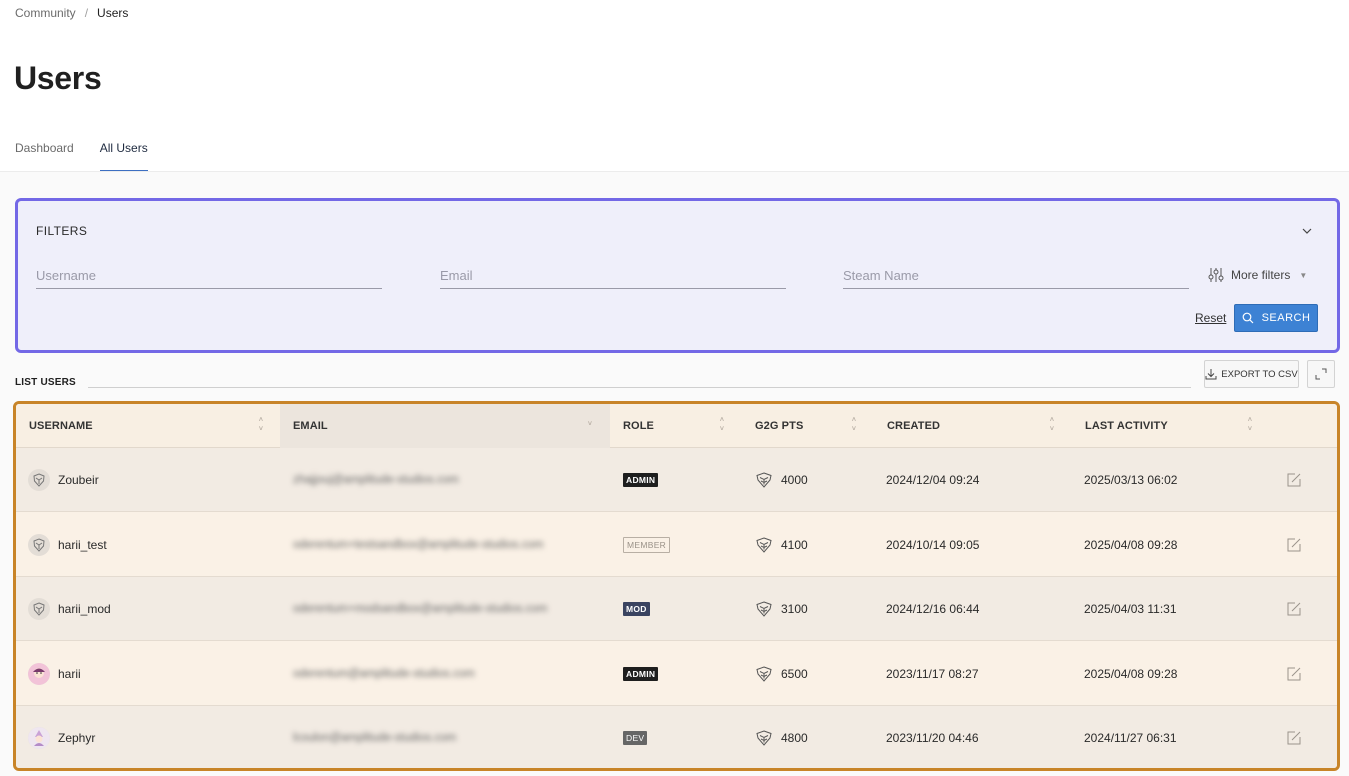 Image resolution: width=1349 pixels, height=776 pixels. Describe the element at coordinates (45, 13) in the screenshot. I see `breadcrumb-community: Community` at that location.